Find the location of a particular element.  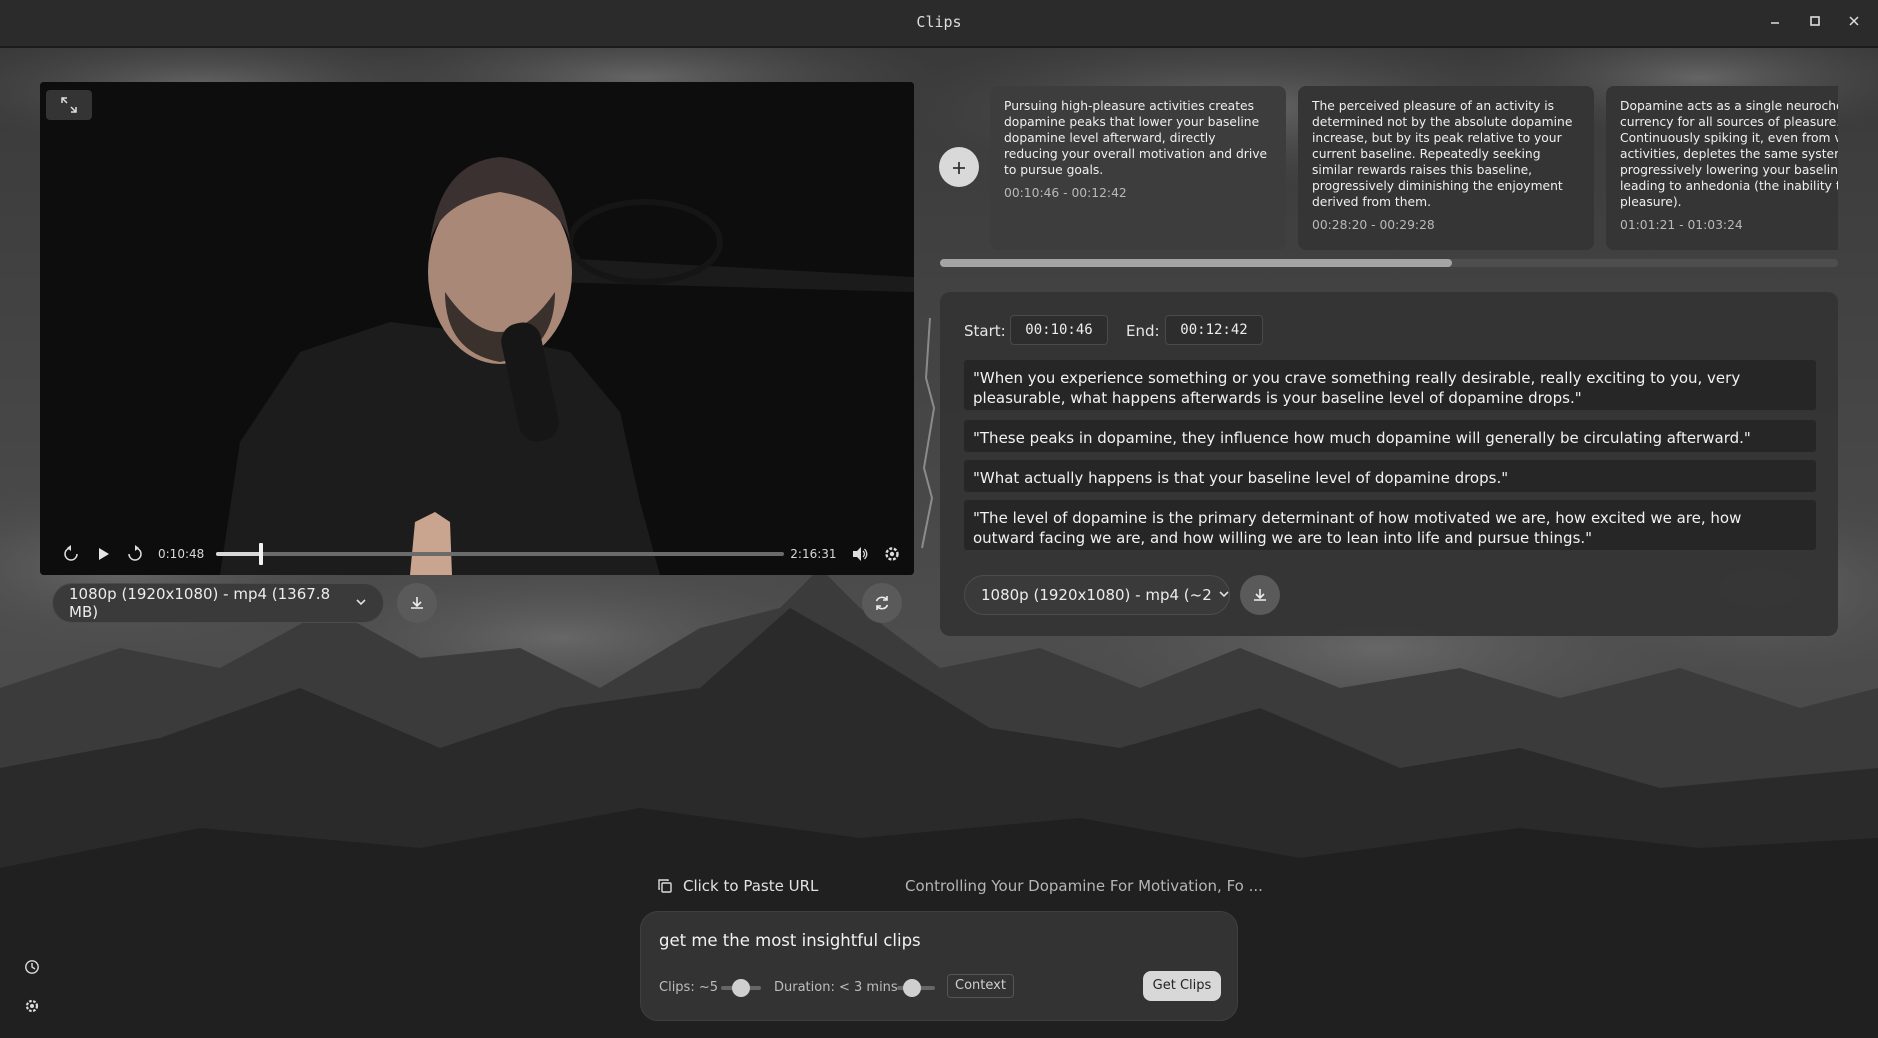

clip-format-label: 1080p (1920x1080) - mp4 (~2 is located at coordinates (1096, 595).